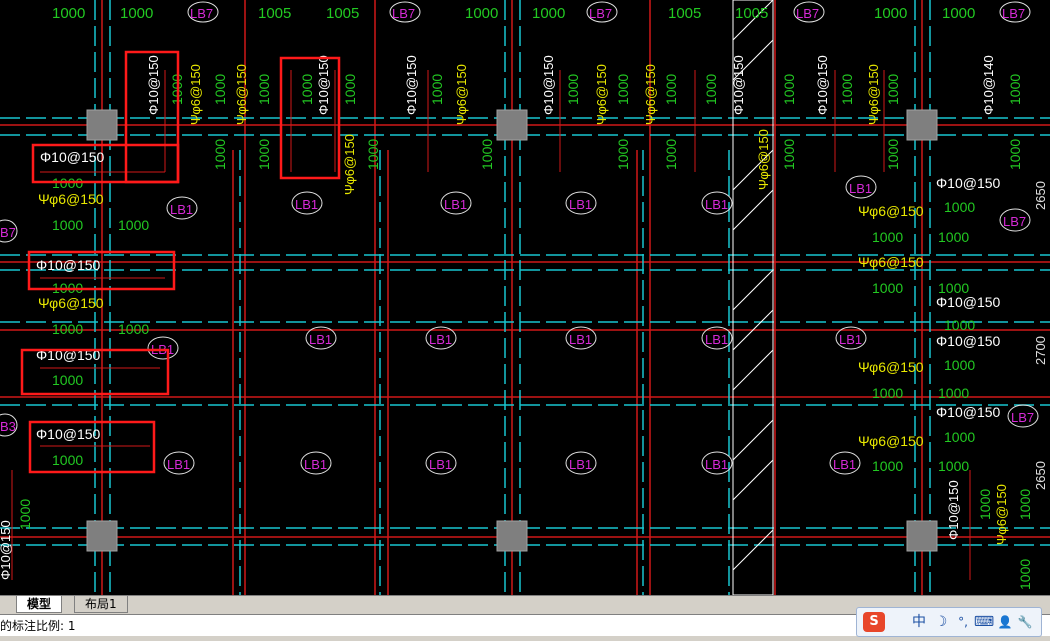 This screenshot has height=641, width=1050. I want to click on tab-layout1: 布局1, so click(101, 604).